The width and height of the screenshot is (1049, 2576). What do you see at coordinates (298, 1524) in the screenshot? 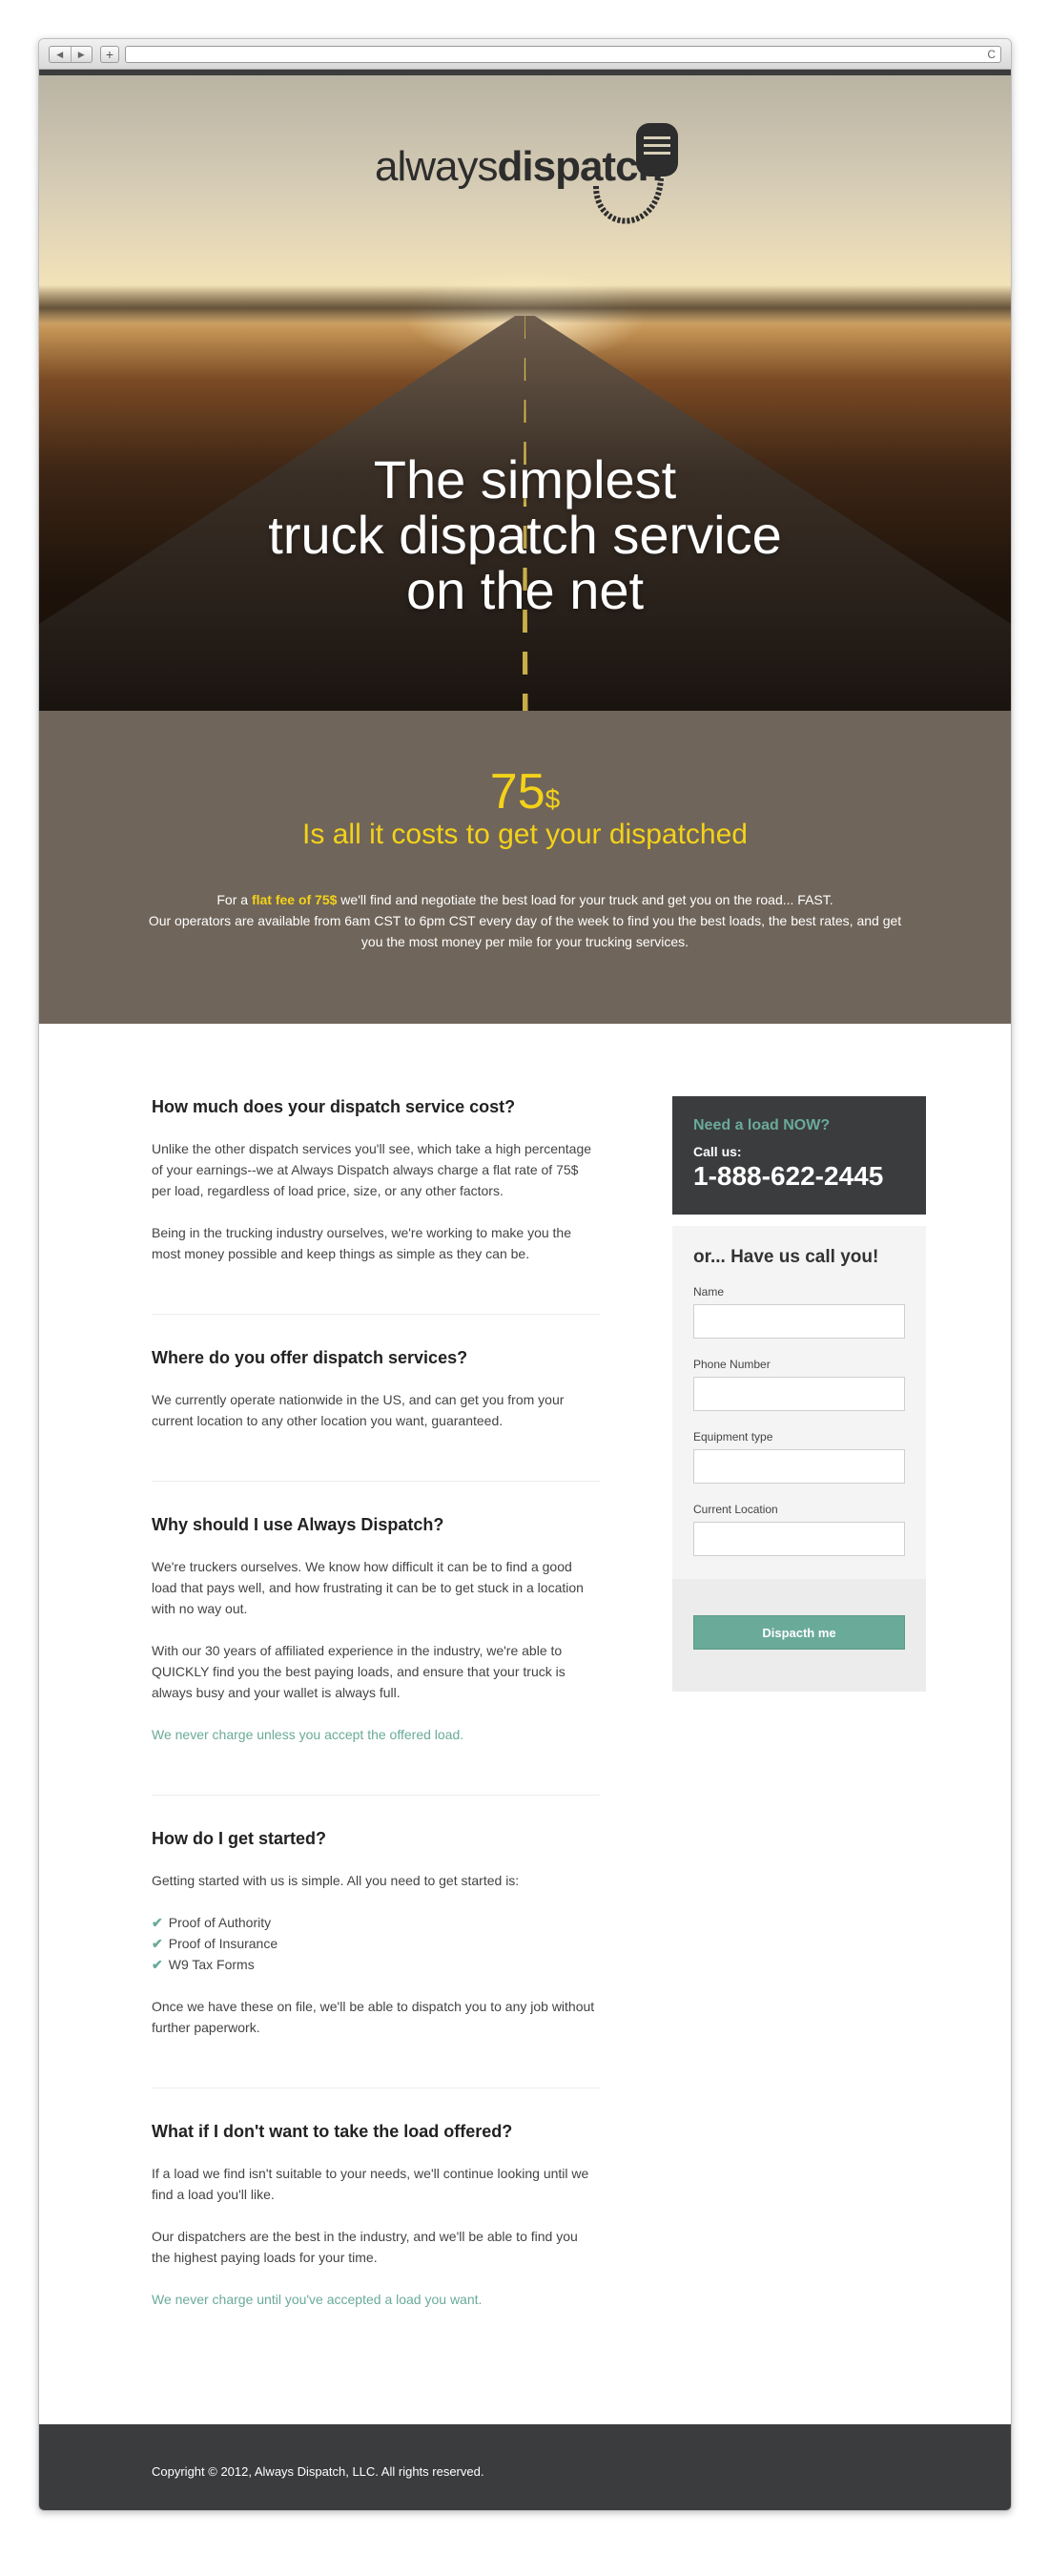
I see `faq-title: Why should I use Always Dispatch?` at bounding box center [298, 1524].